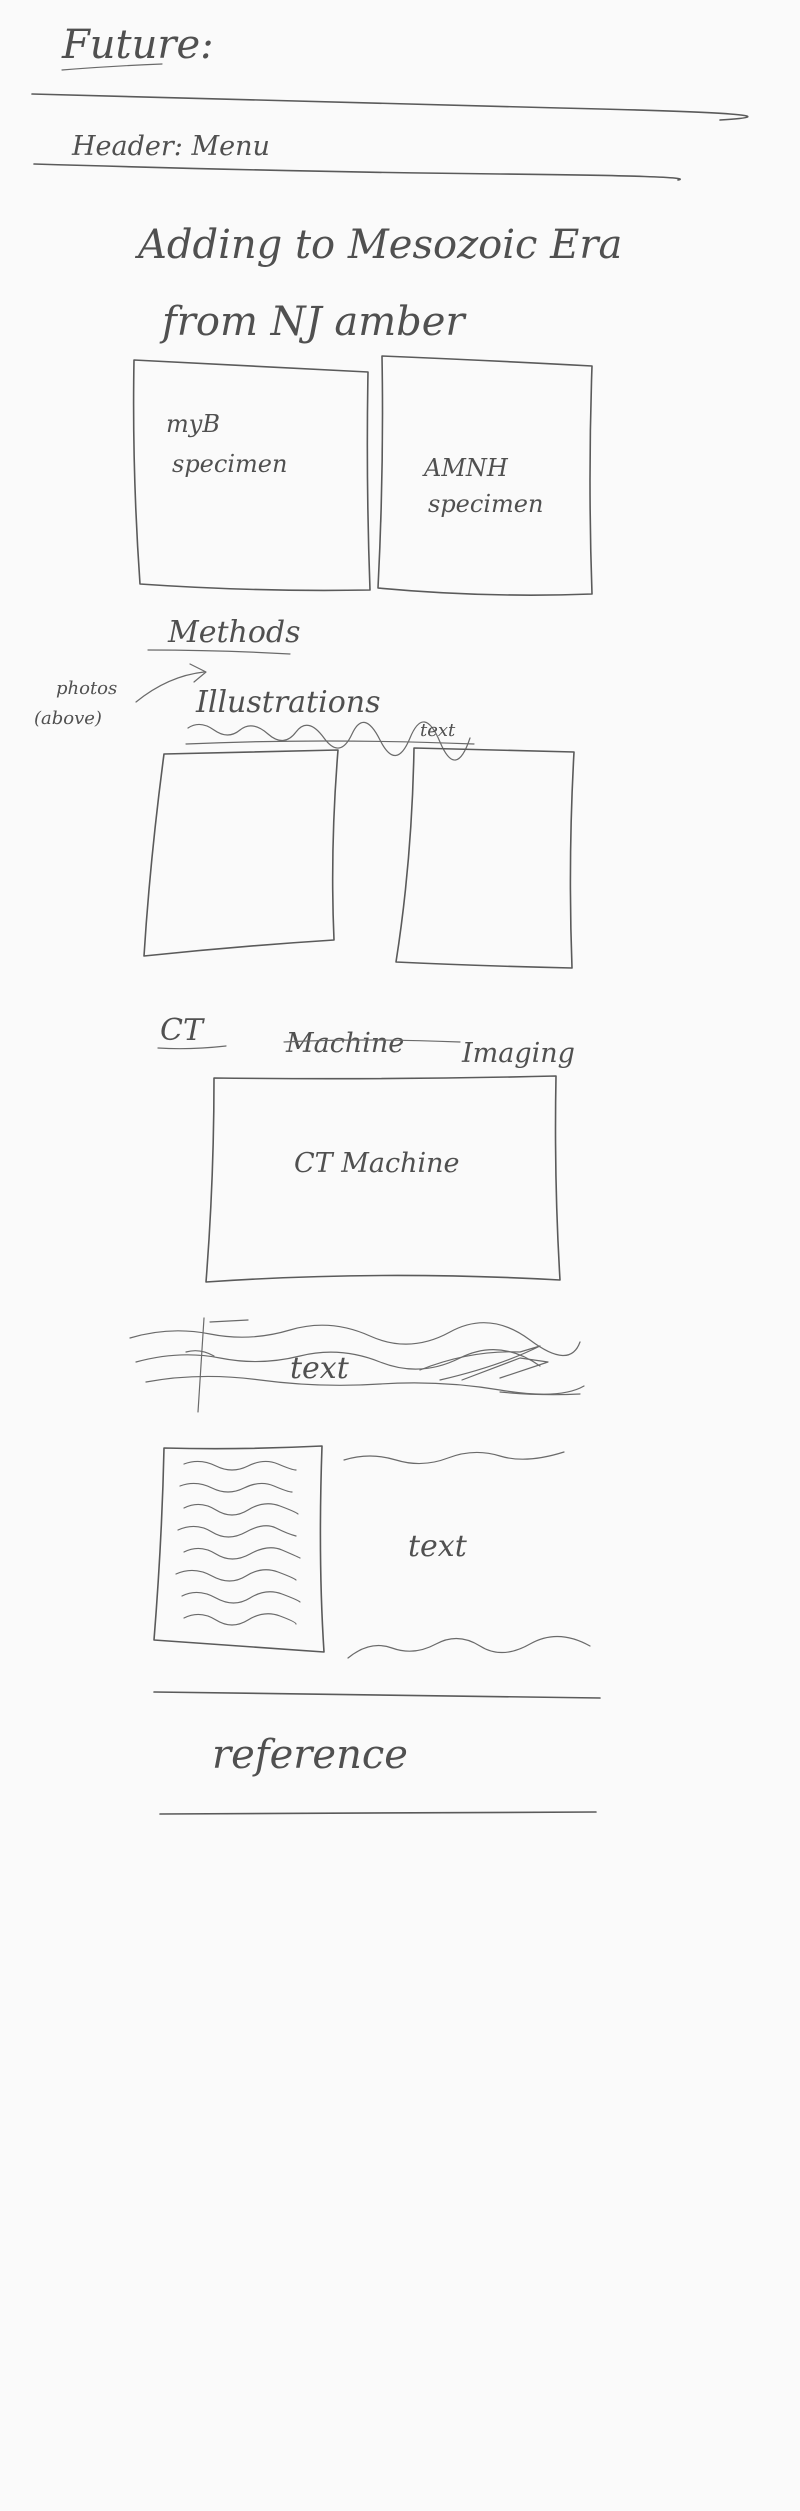 The height and width of the screenshot is (2511, 800). What do you see at coordinates (182, 1030) in the screenshot?
I see `ct-heading-prefix: CT` at bounding box center [182, 1030].